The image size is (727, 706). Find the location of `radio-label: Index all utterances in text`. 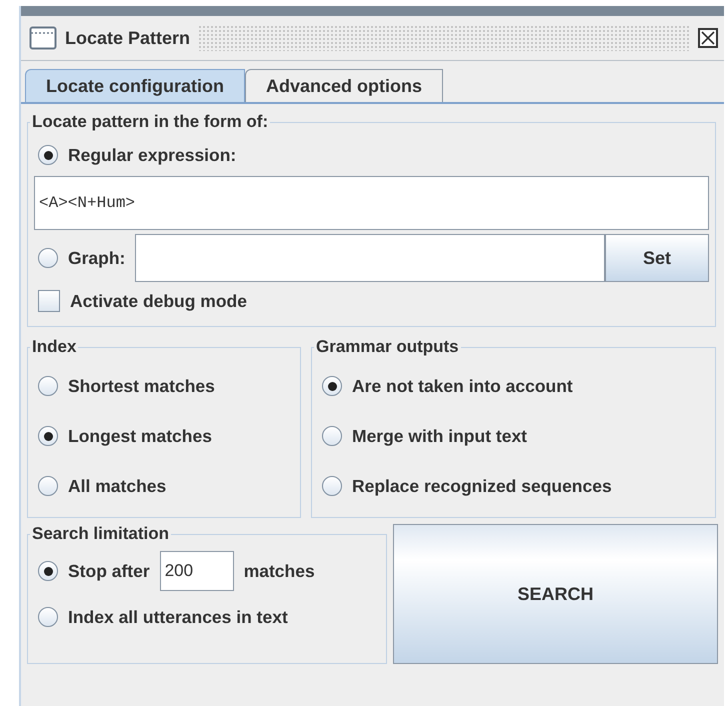

radio-label: Index all utterances in text is located at coordinates (178, 617).